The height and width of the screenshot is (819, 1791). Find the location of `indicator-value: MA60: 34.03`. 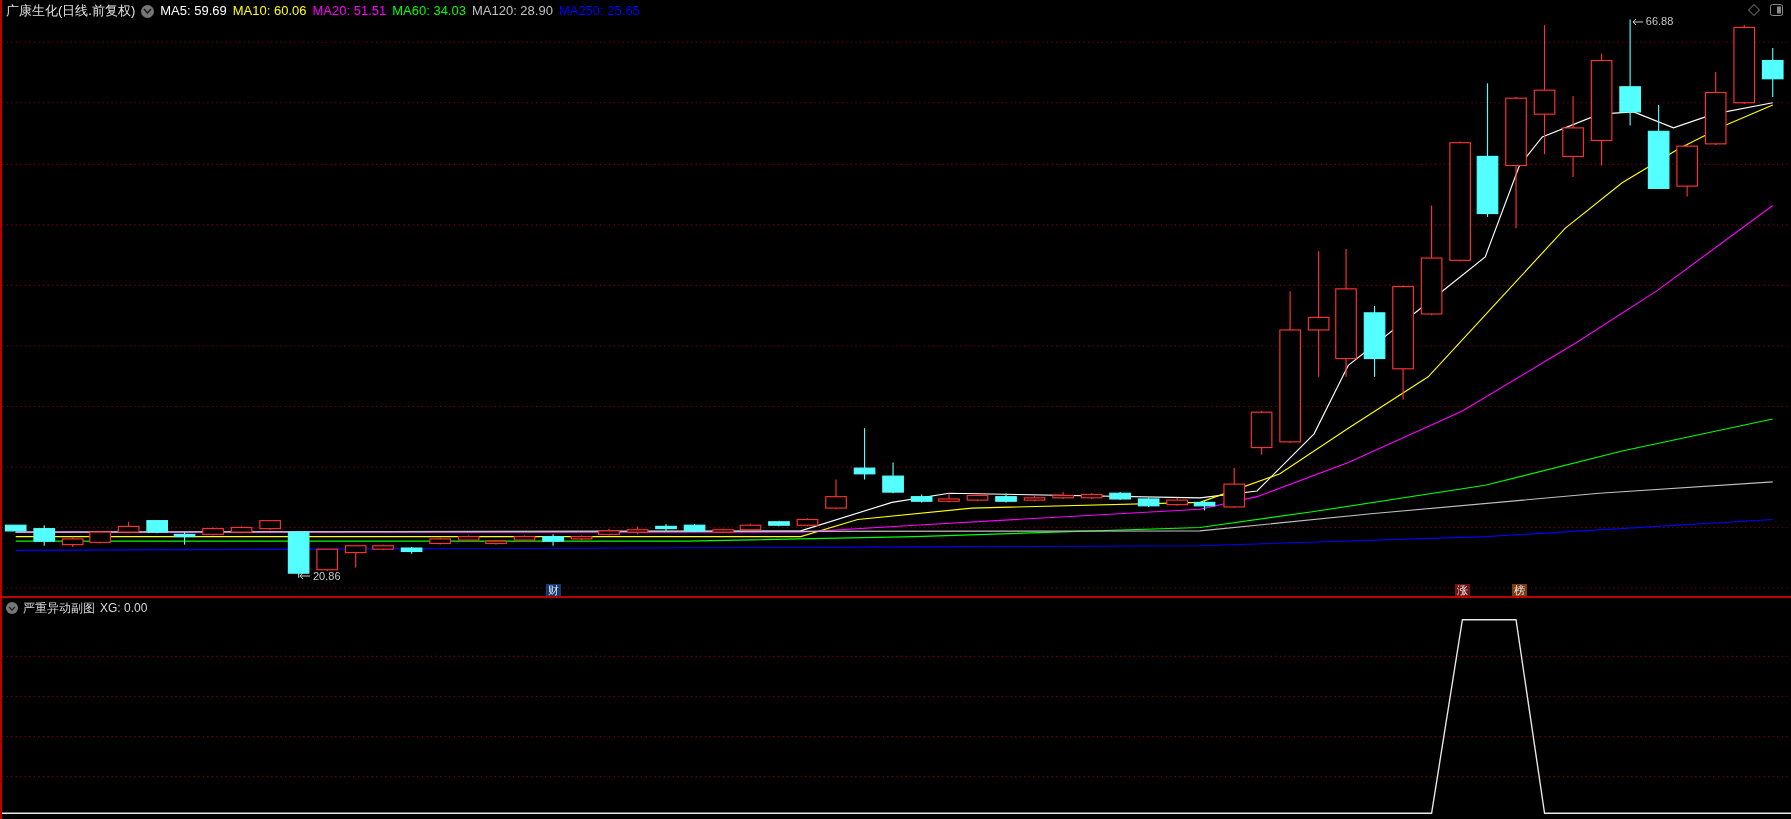

indicator-value: MA60: 34.03 is located at coordinates (429, 11).